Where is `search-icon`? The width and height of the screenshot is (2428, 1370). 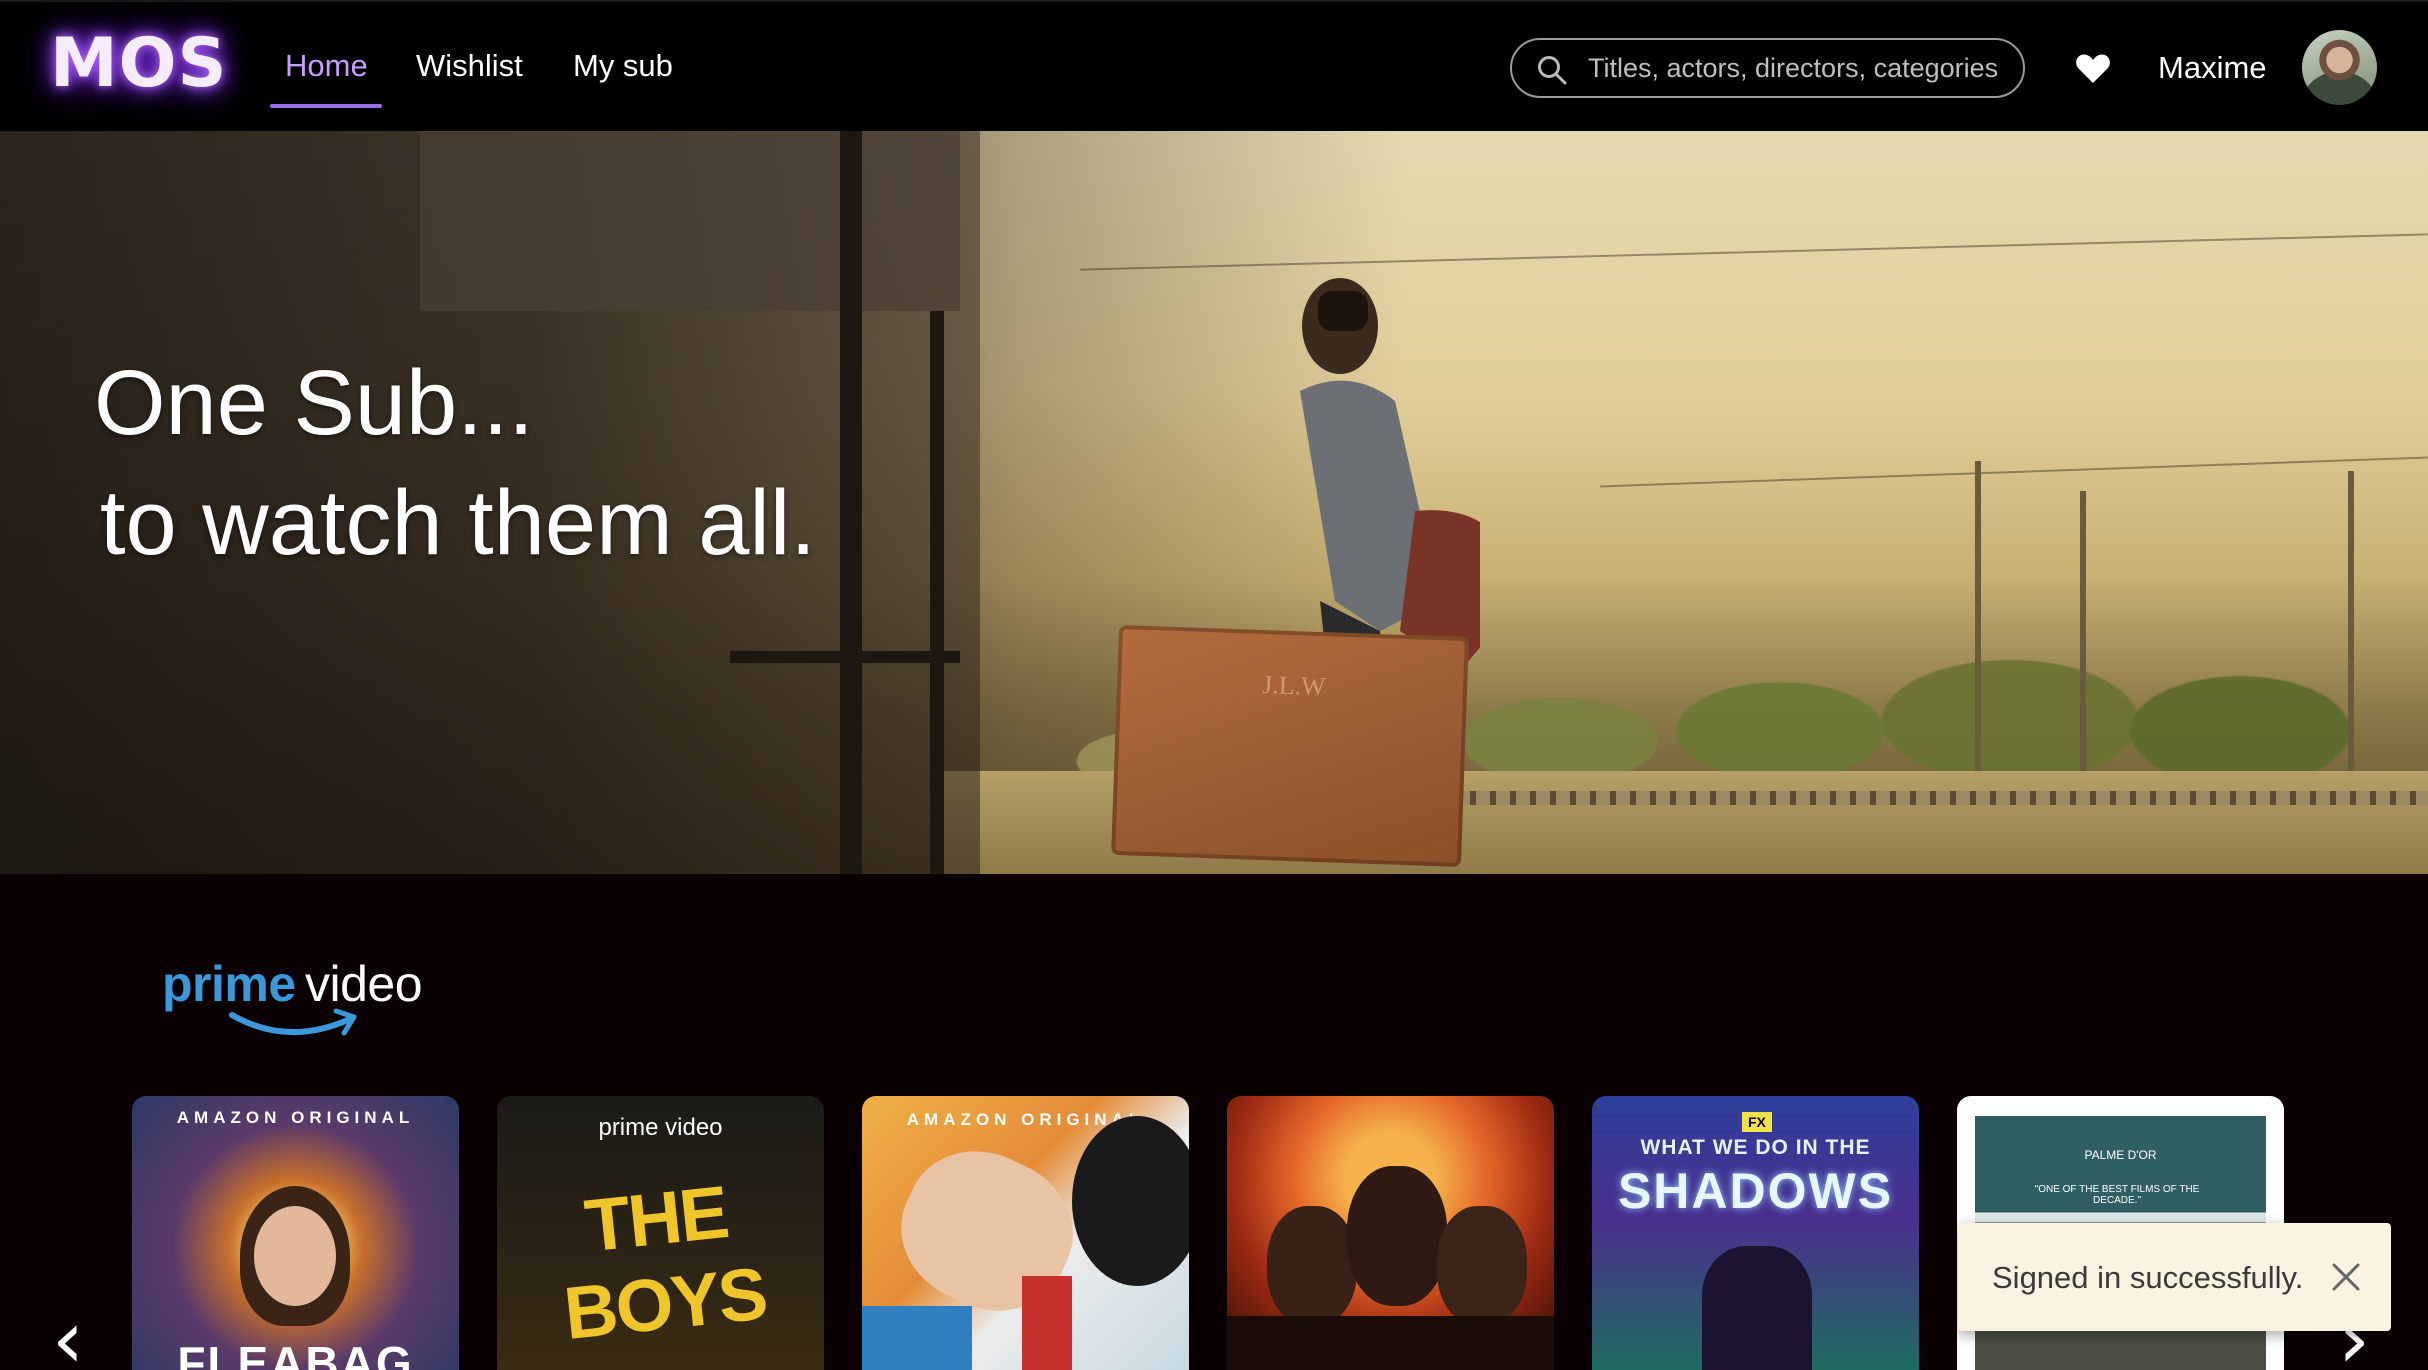
search-icon is located at coordinates (1552, 70).